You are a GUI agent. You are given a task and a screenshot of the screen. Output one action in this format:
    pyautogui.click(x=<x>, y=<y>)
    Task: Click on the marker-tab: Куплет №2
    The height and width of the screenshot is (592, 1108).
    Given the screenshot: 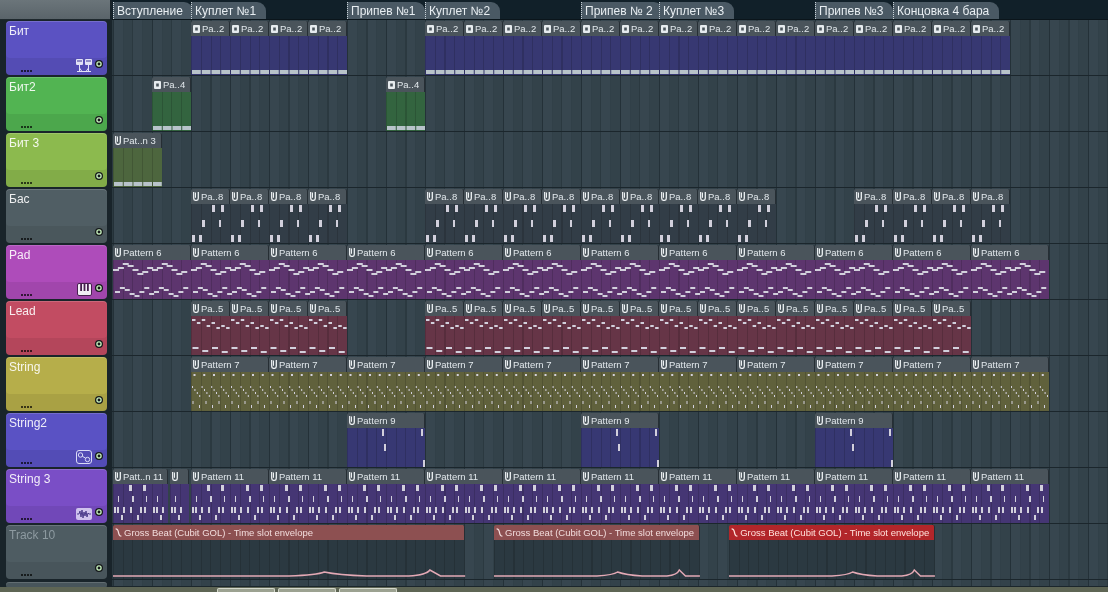 What is the action you would take?
    pyautogui.click(x=463, y=10)
    